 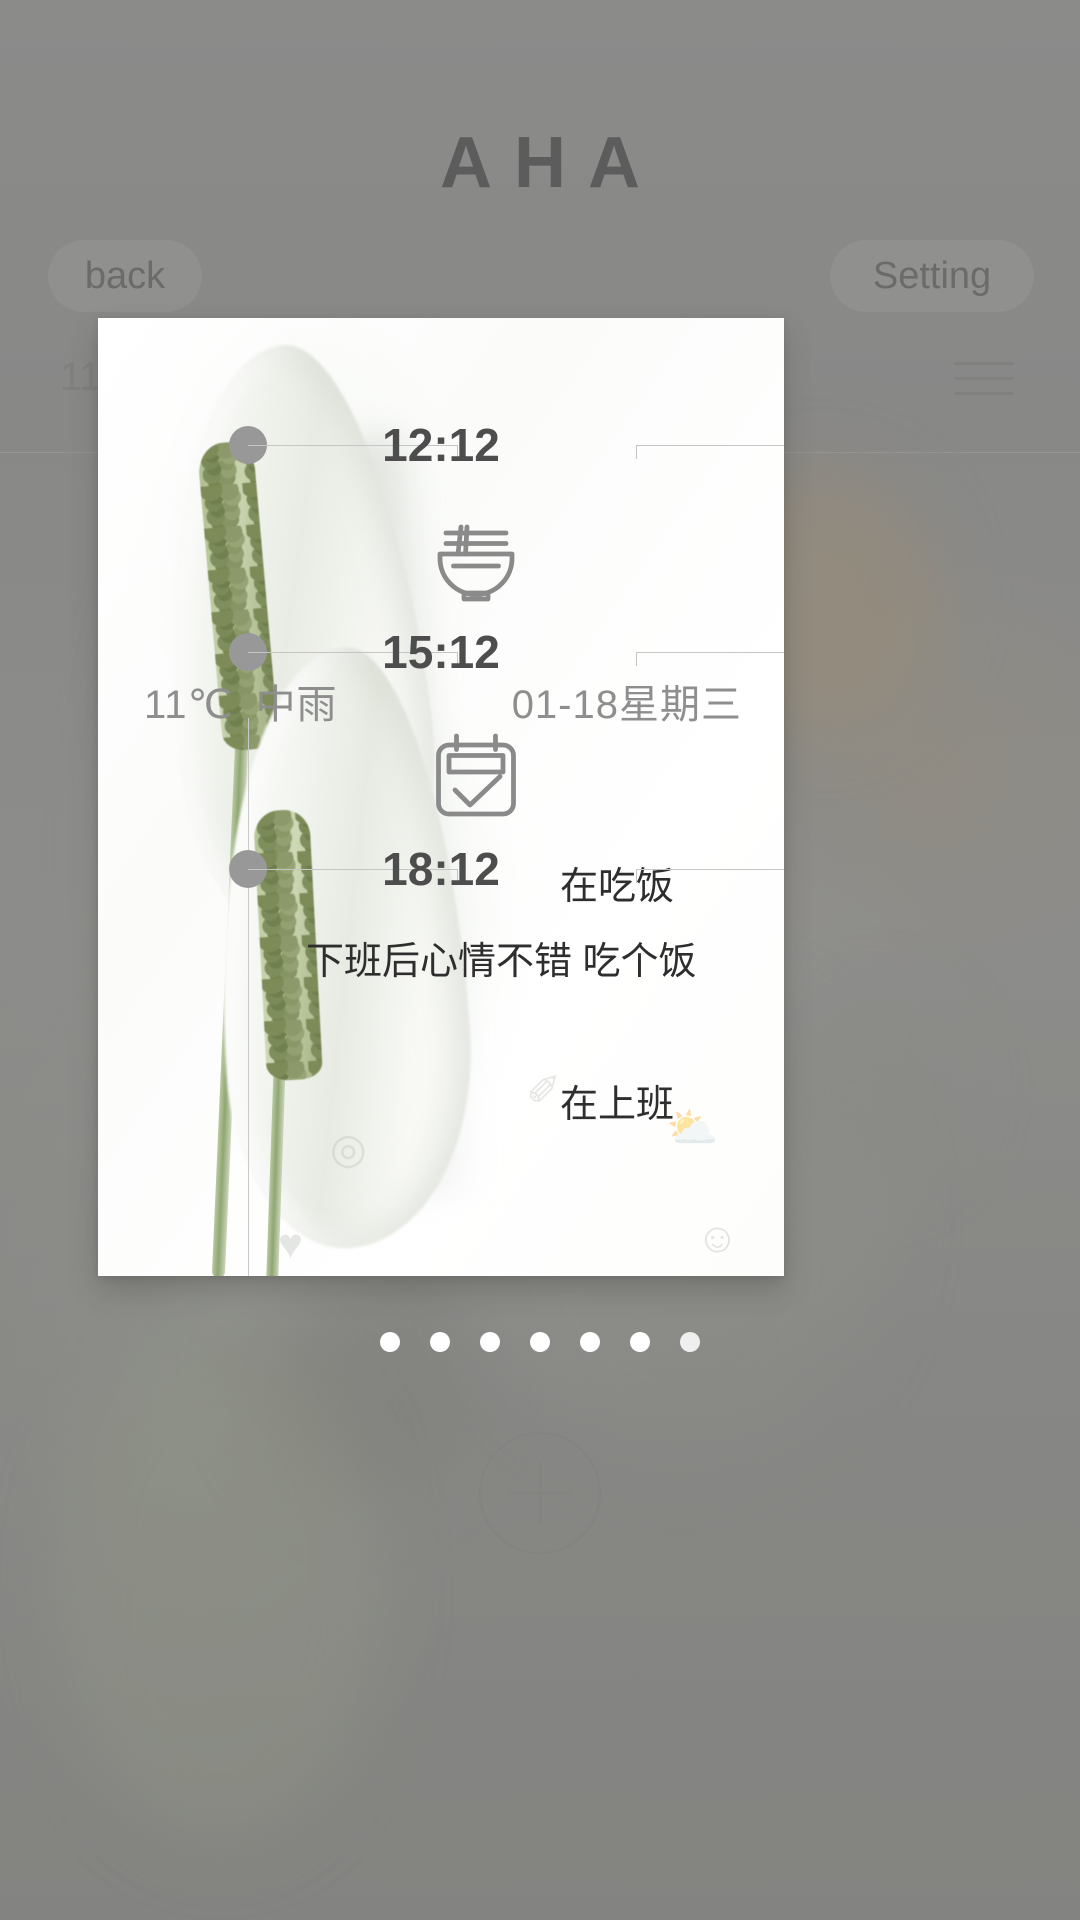 I want to click on hamburger-menu-icon, so click(x=984, y=384).